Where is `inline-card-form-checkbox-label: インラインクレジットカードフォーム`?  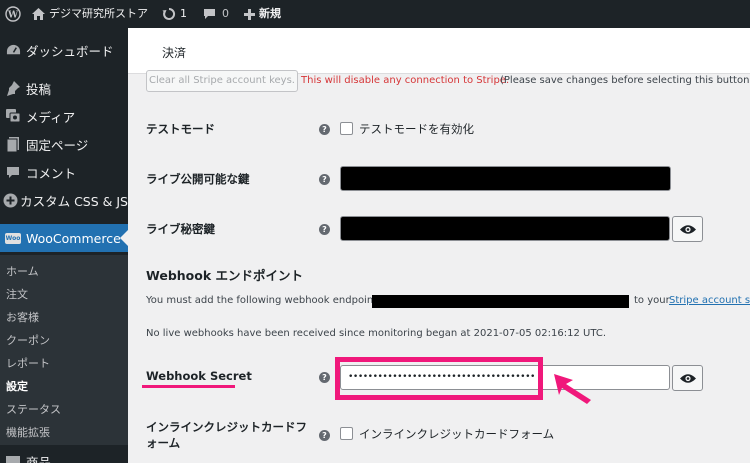 inline-card-form-checkbox-label: インラインクレジットカードフォーム is located at coordinates (457, 434).